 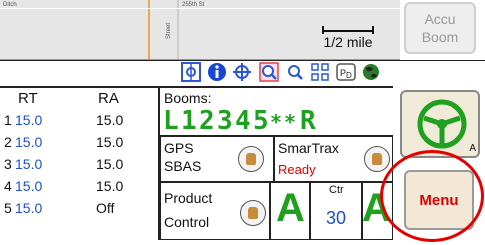 What do you see at coordinates (189, 121) in the screenshot?
I see `boom-status-1: 1` at bounding box center [189, 121].